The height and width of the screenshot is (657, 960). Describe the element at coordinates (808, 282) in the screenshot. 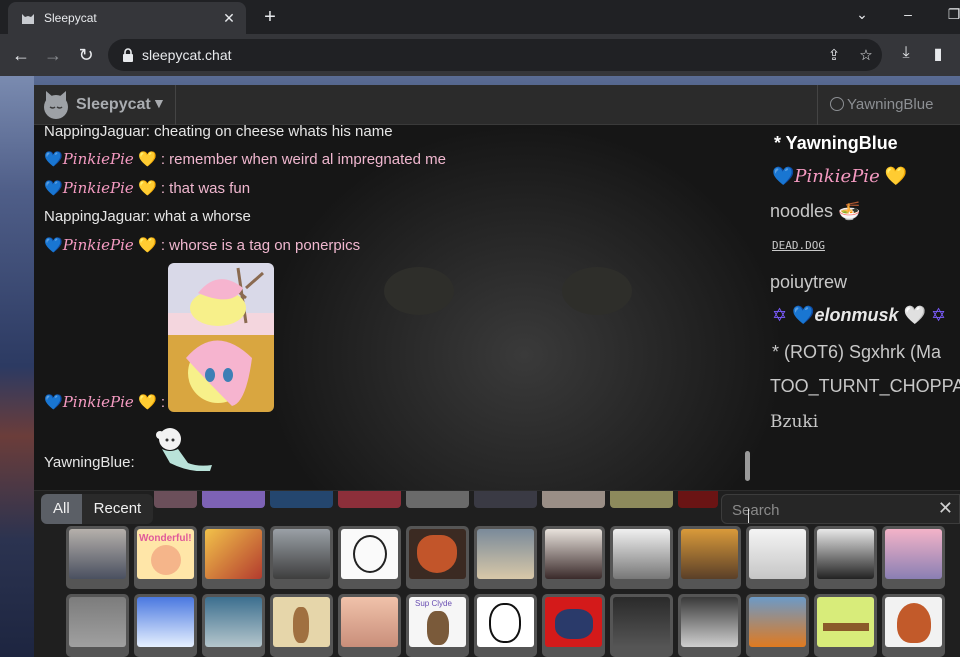

I see `user-list-item: poiuytrew` at that location.